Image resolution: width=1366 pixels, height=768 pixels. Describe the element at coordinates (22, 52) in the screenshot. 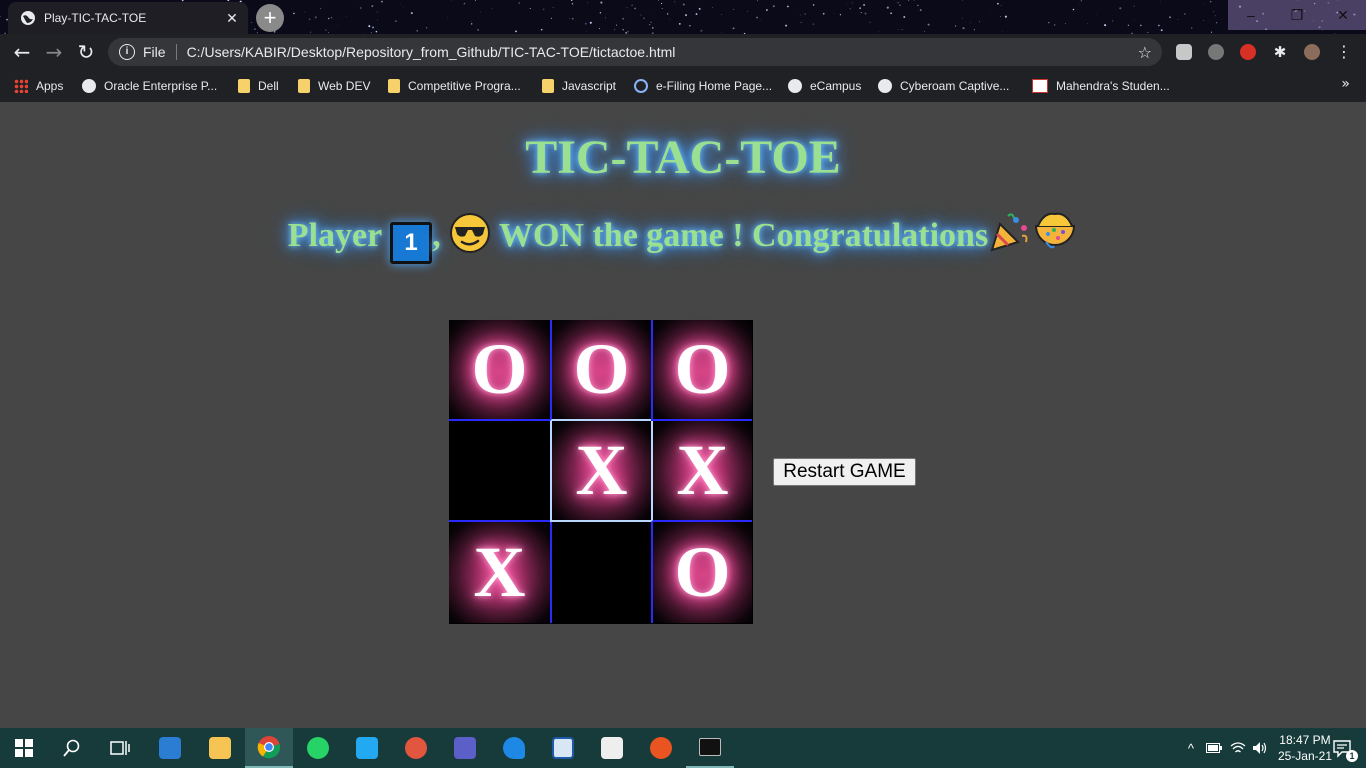

I see `back-icon: ←` at that location.